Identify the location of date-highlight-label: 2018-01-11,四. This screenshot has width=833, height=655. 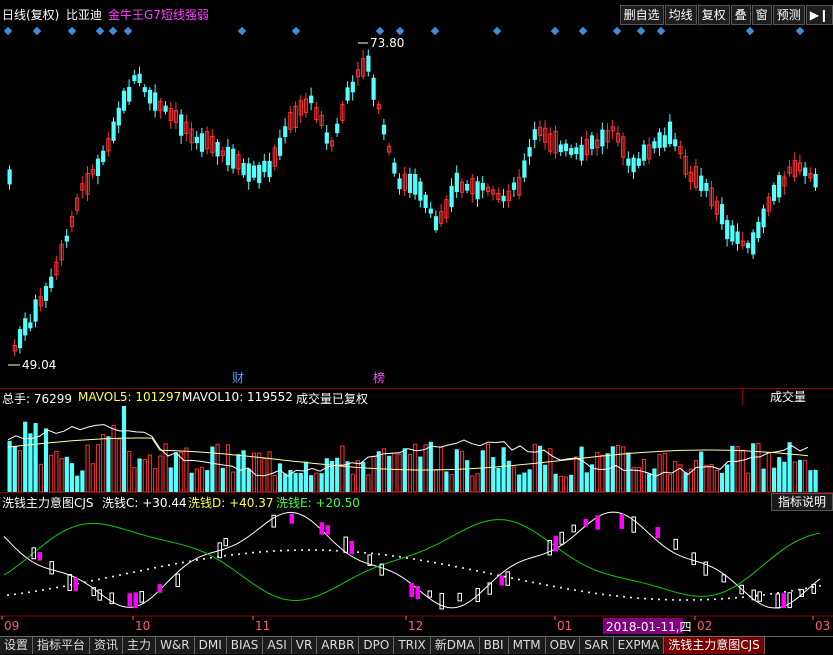
(649, 627).